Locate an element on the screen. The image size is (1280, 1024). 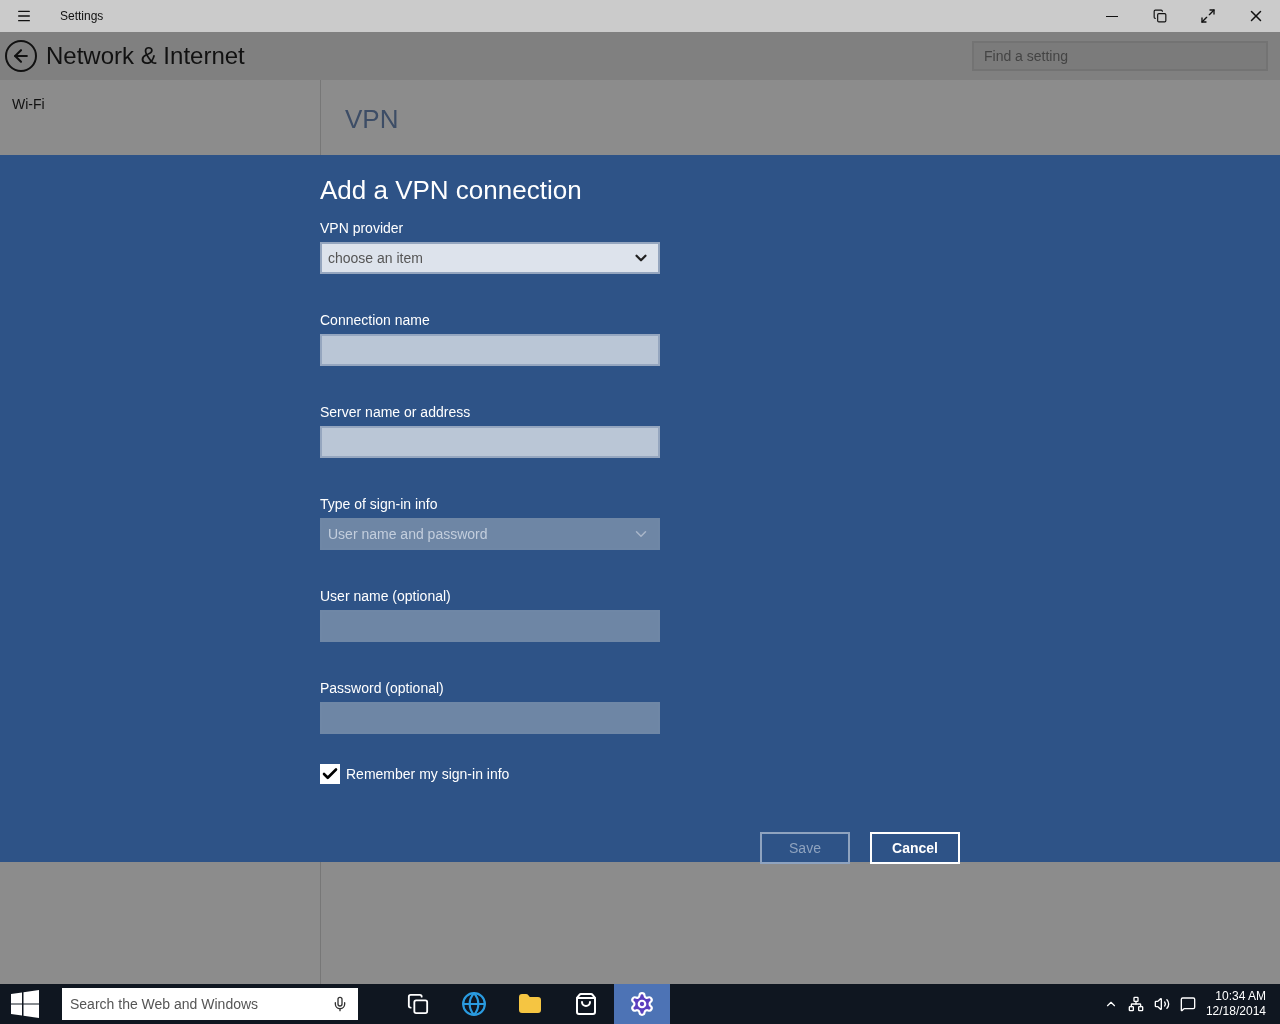
restore-icon is located at coordinates (1160, 16).